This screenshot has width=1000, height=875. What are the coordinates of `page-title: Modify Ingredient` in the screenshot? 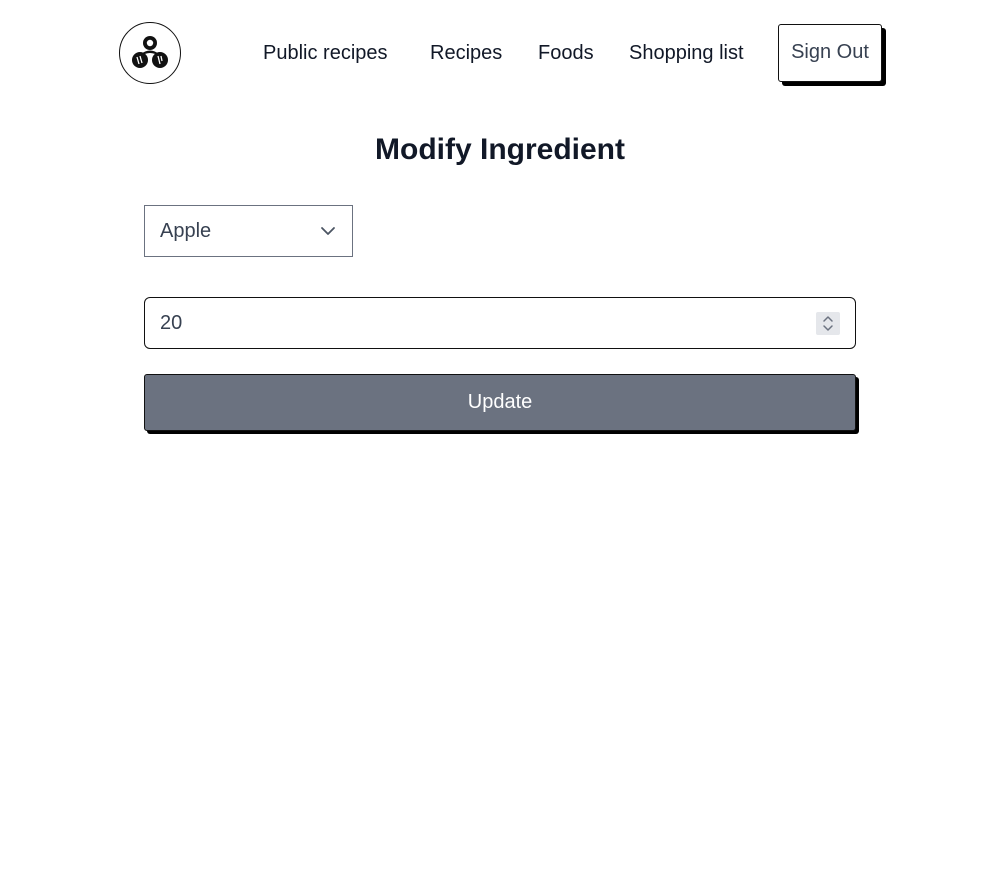 It's located at (500, 149).